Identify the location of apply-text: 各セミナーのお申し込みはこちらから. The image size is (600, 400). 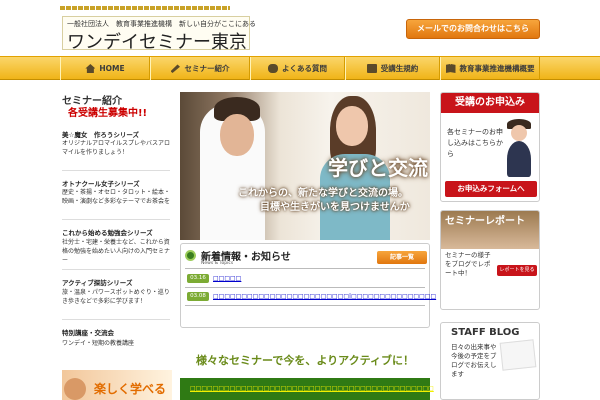
(475, 143).